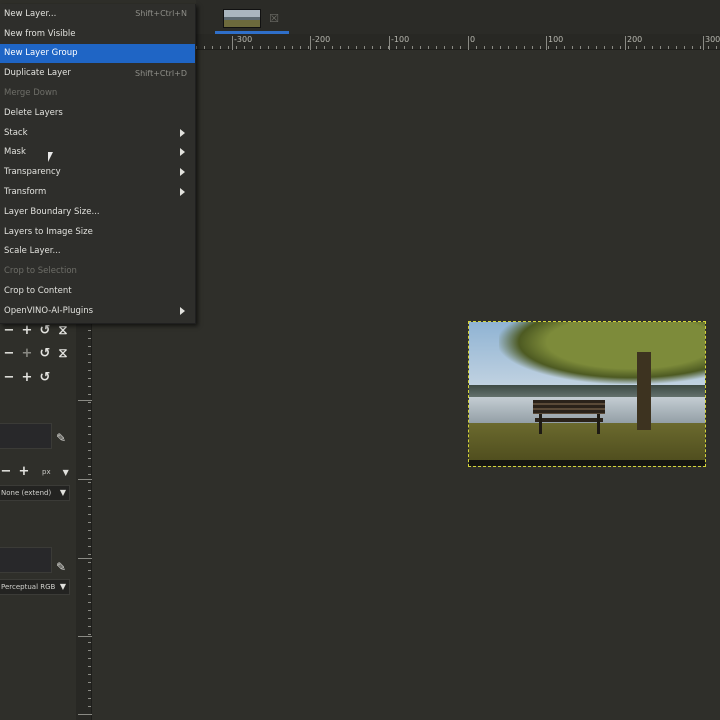  What do you see at coordinates (46, 472) in the screenshot?
I see `unit-select: px` at bounding box center [46, 472].